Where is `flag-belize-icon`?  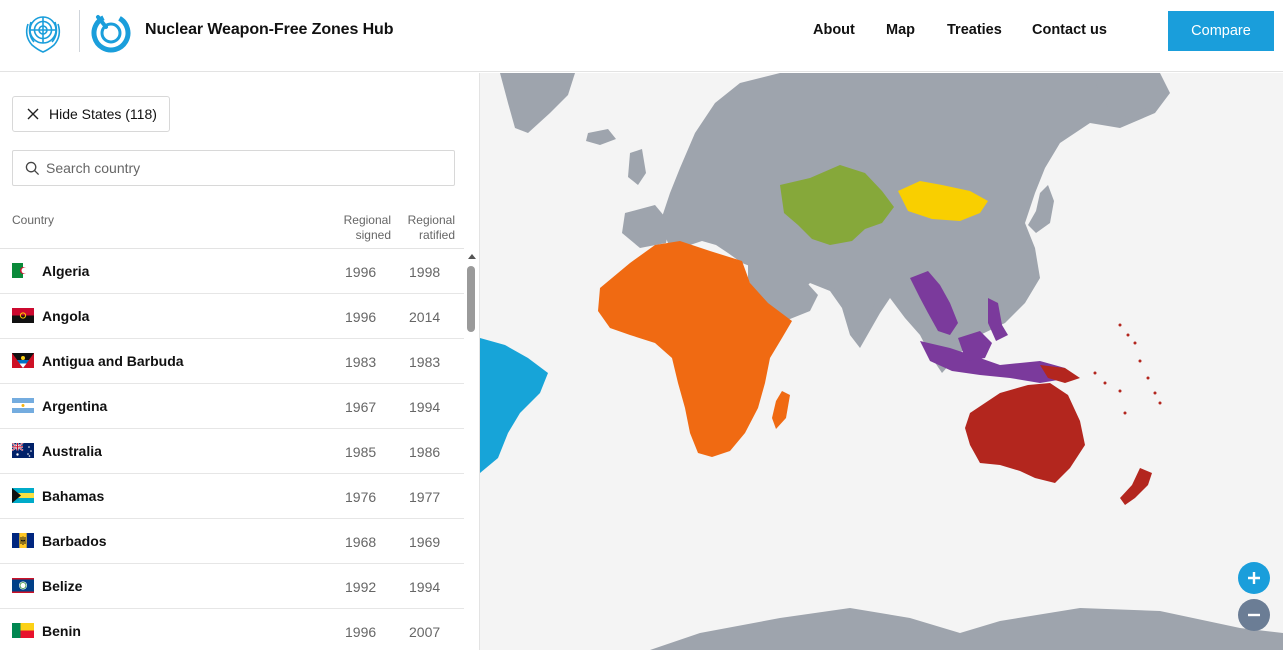 flag-belize-icon is located at coordinates (23, 585).